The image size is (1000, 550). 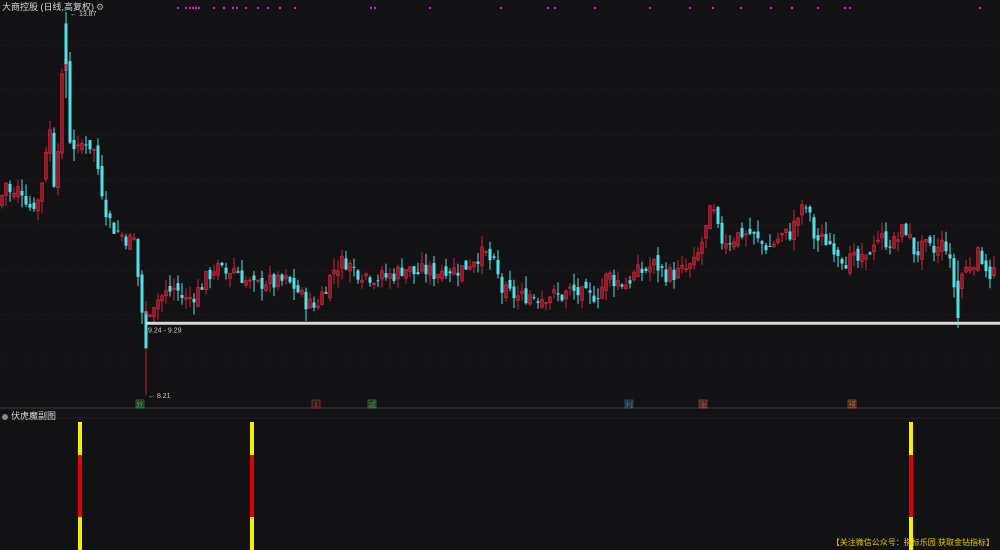 What do you see at coordinates (159, 396) in the screenshot?
I see `low-price-label: ← 8.21` at bounding box center [159, 396].